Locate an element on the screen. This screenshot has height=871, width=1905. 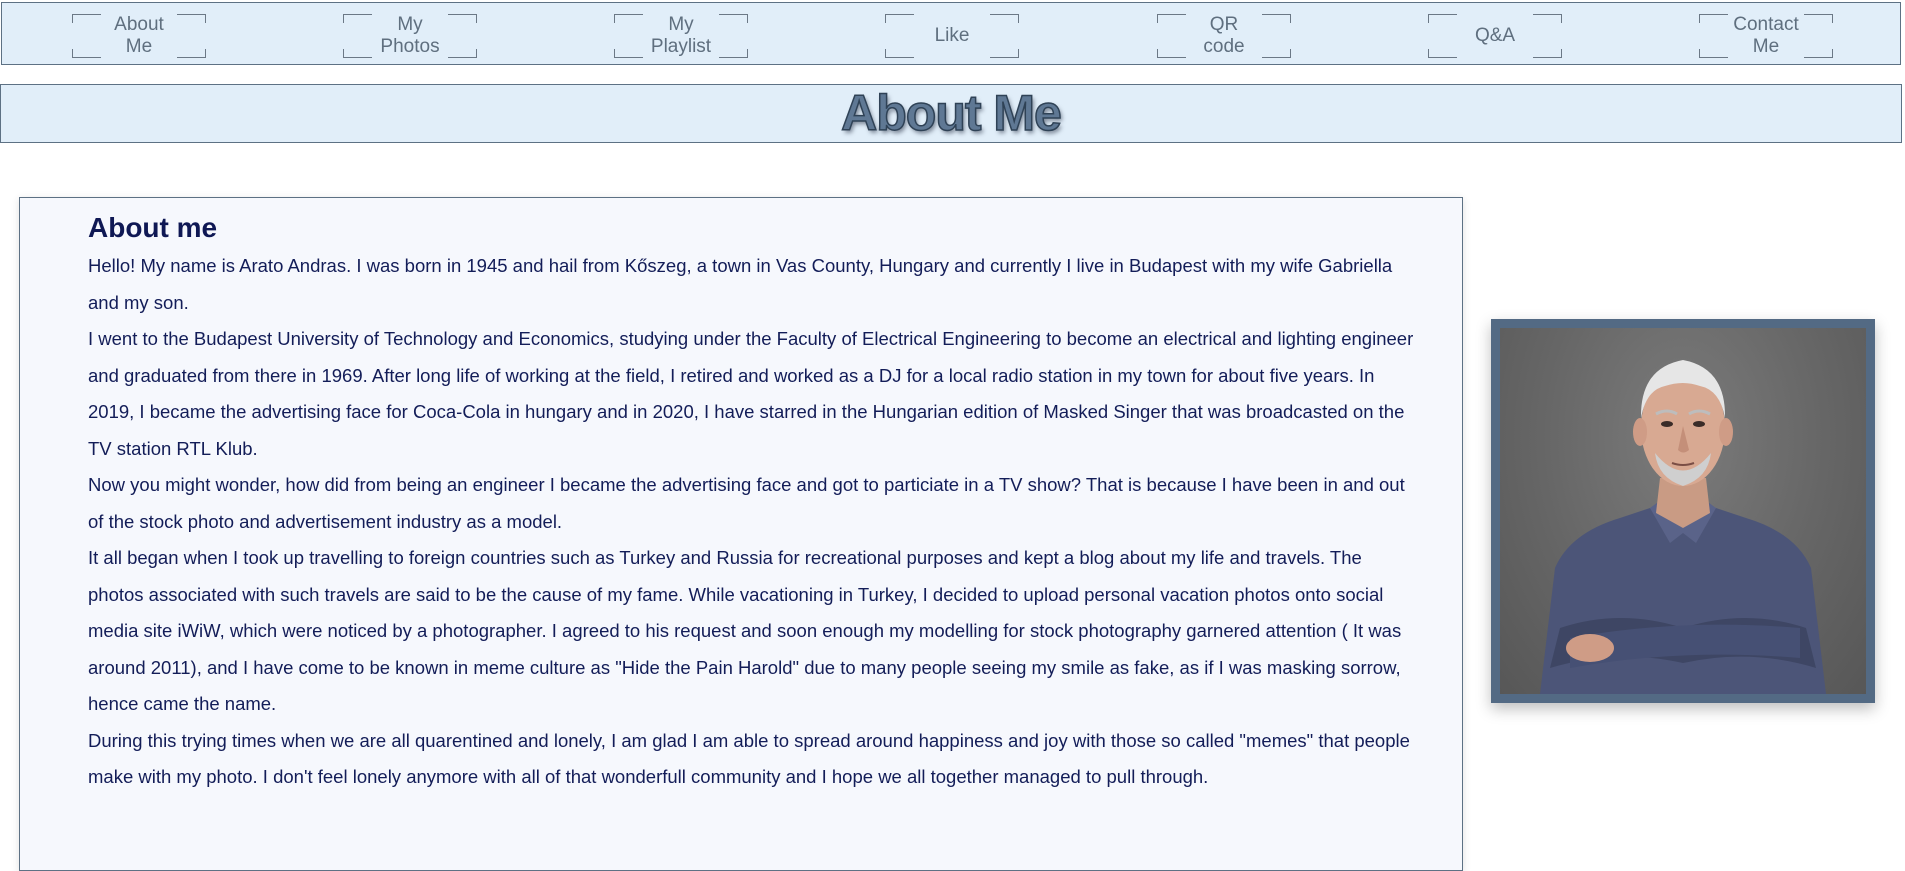
nav-item-label: My Playlist is located at coordinates (681, 35).